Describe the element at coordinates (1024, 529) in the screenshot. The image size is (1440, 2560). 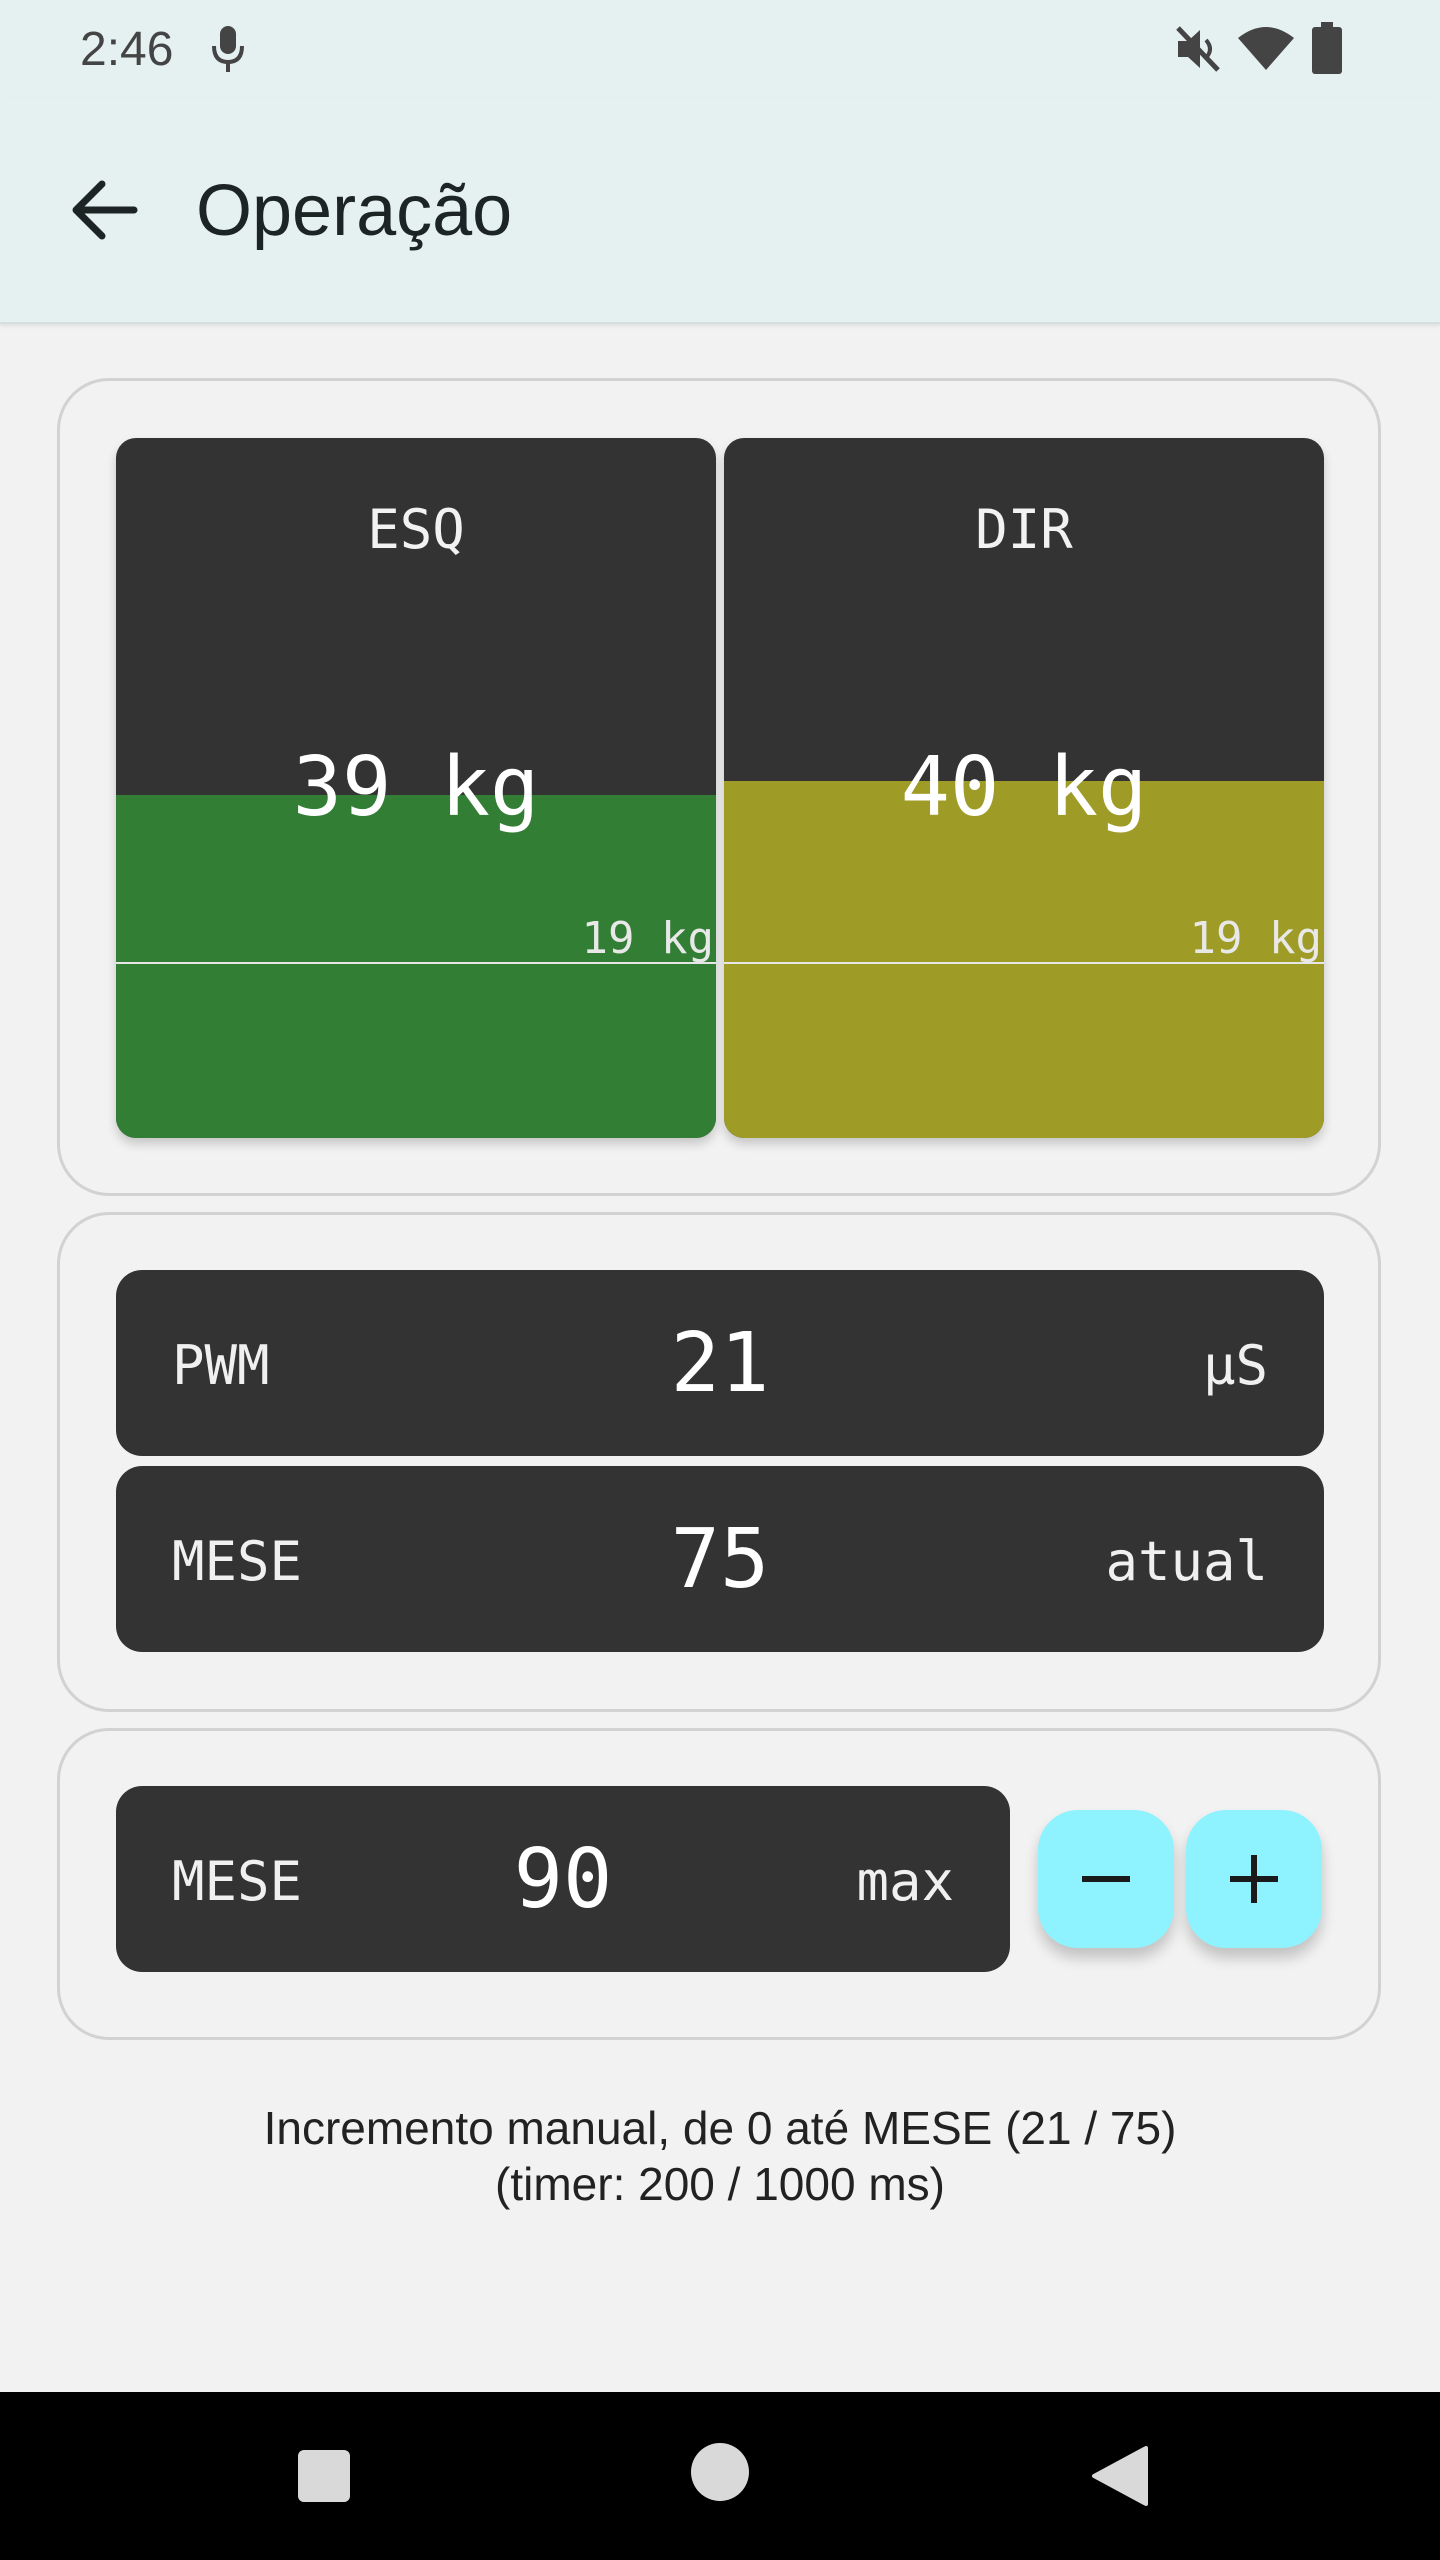
I see `gauge-label-right: DIR` at that location.